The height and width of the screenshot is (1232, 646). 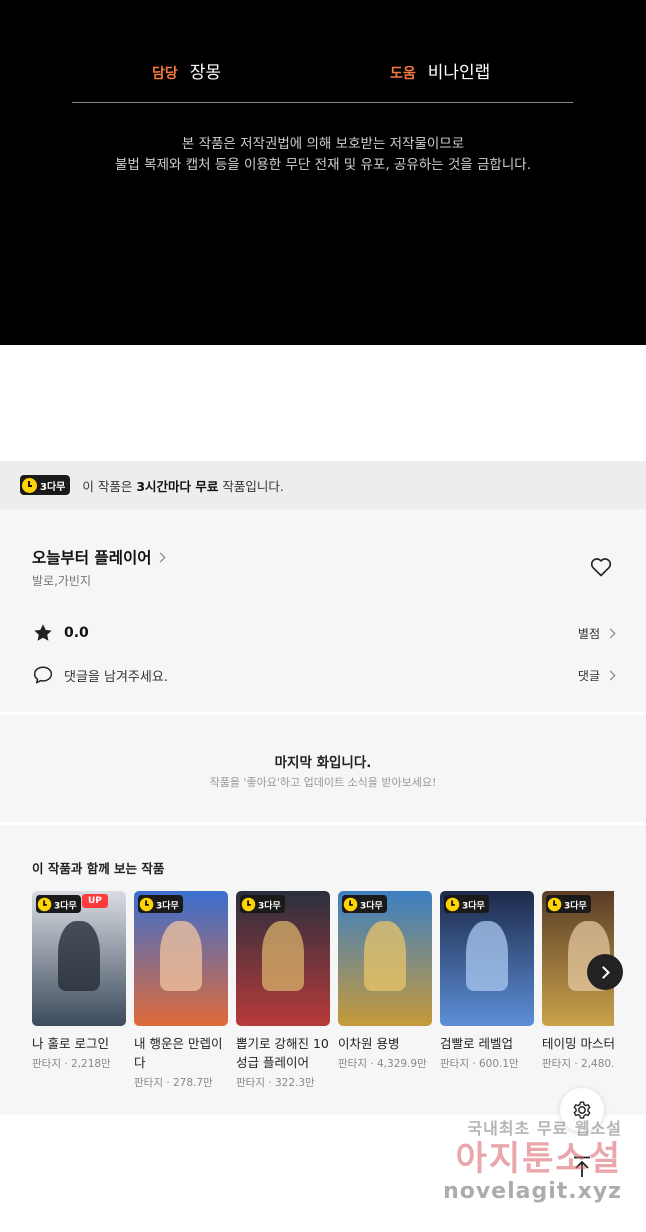 What do you see at coordinates (479, 1064) in the screenshot?
I see `card-meta: 판타지 · 600.1만` at bounding box center [479, 1064].